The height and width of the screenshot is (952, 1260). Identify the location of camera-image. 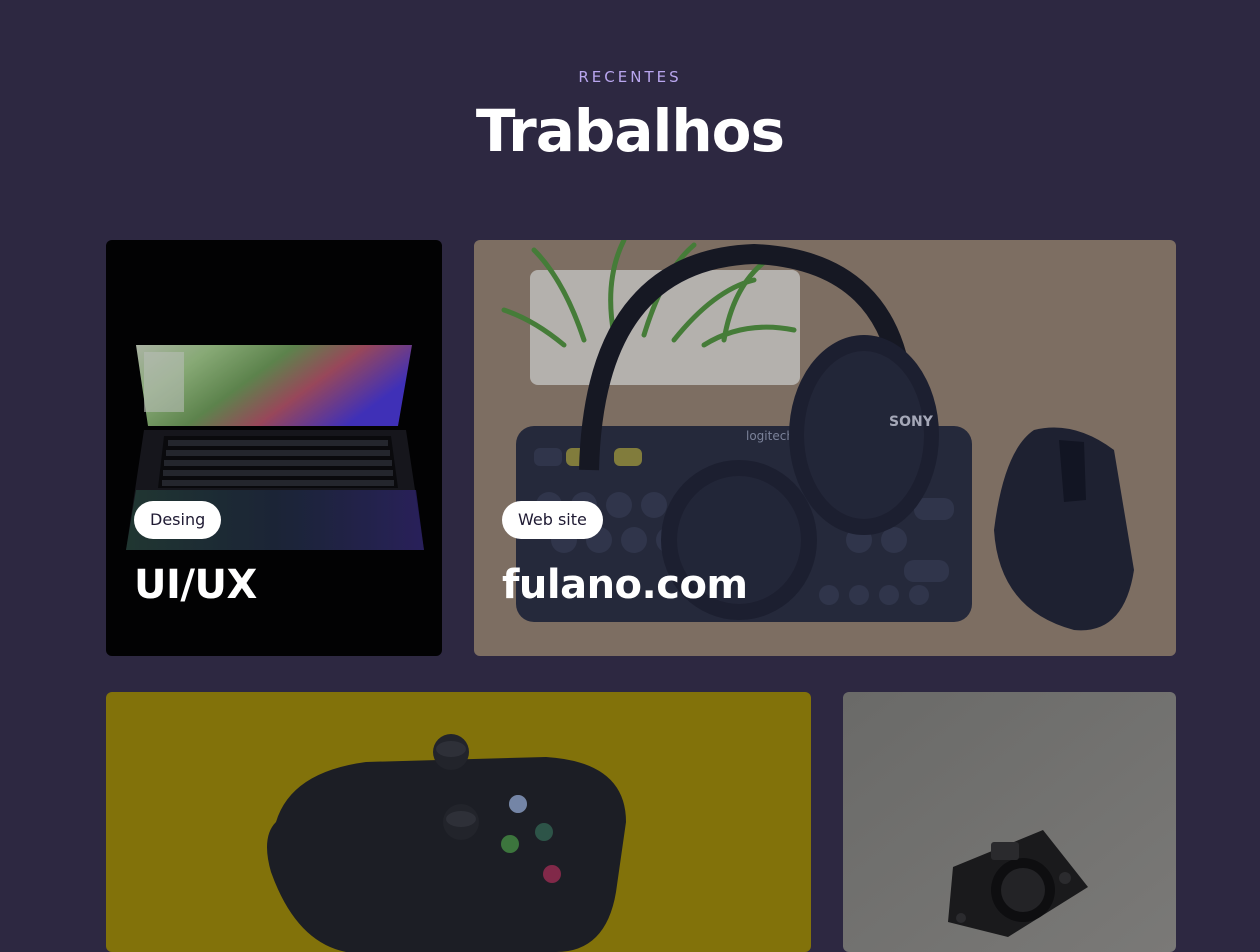
(1009, 822).